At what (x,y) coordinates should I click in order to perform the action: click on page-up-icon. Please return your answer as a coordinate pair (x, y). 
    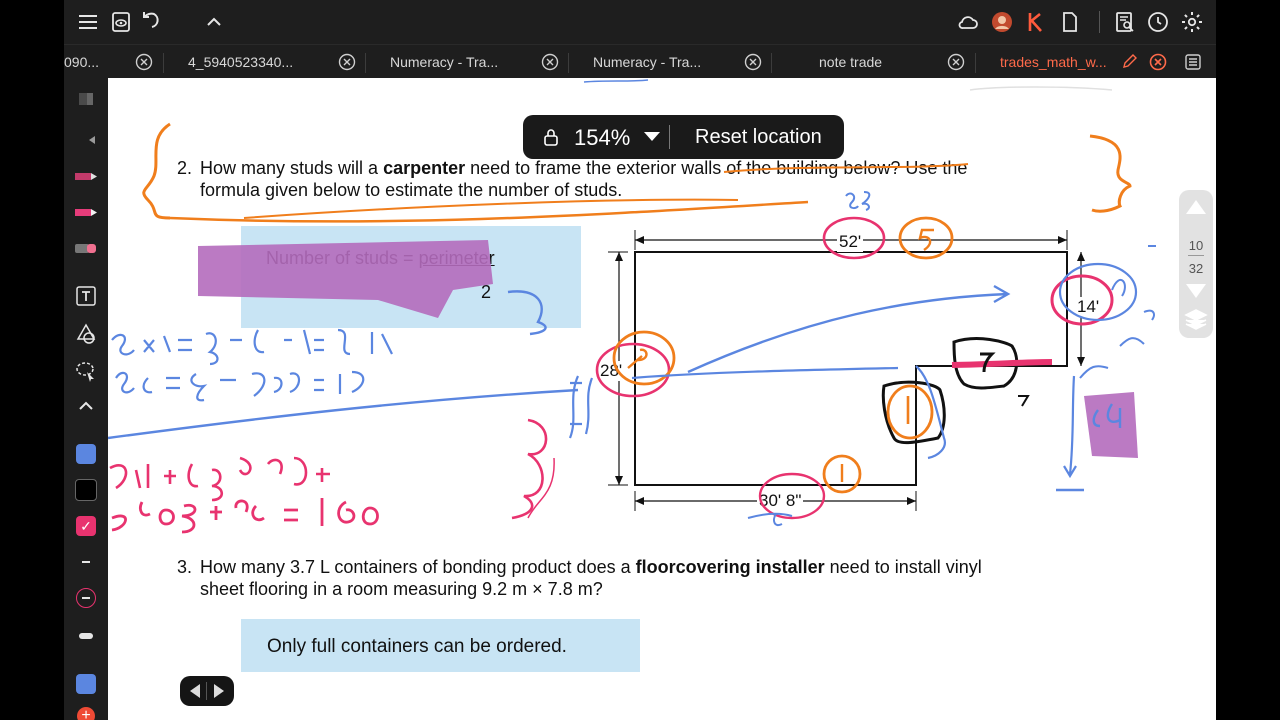
    Looking at the image, I should click on (1196, 207).